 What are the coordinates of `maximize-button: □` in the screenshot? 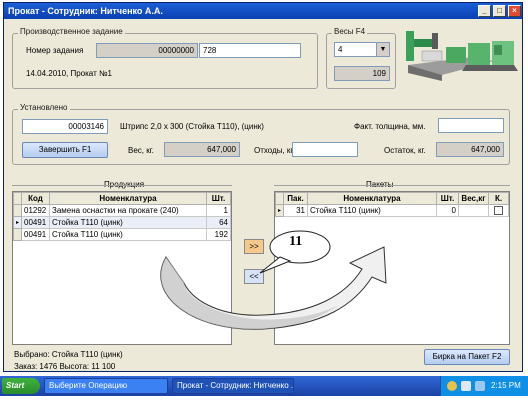 It's located at (499, 11).